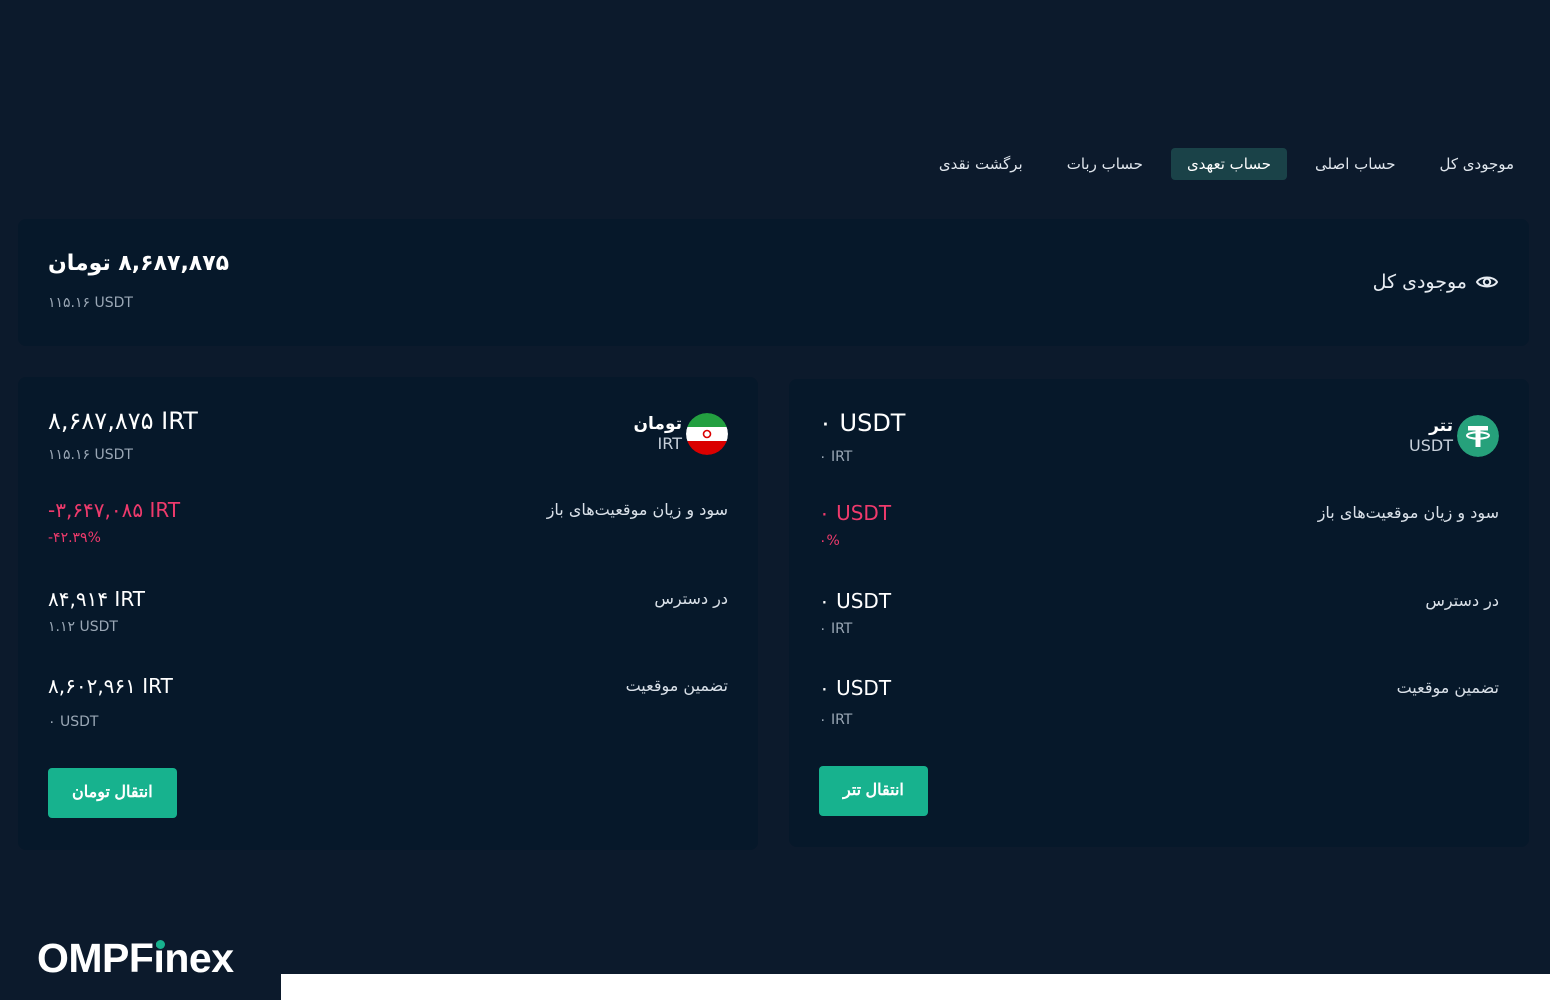 The image size is (1550, 1000). What do you see at coordinates (1487, 282) in the screenshot?
I see `eye-icon` at bounding box center [1487, 282].